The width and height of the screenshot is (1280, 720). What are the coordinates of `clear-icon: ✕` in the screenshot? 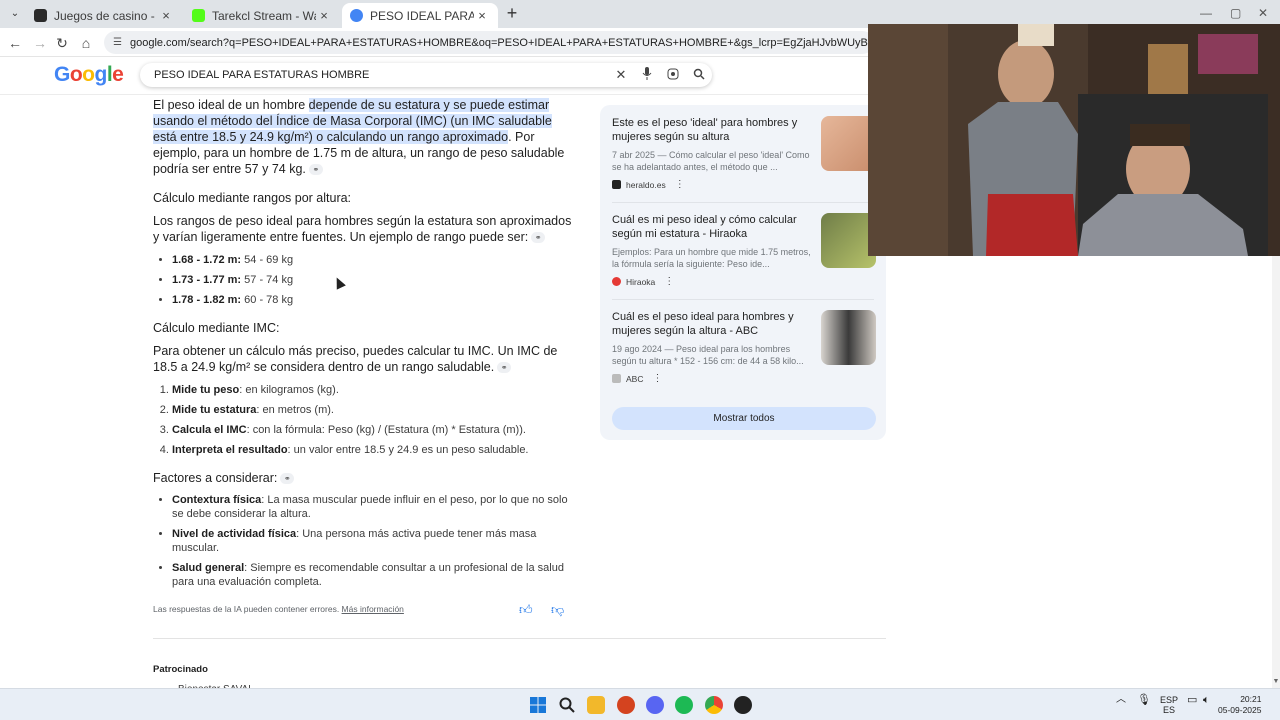 It's located at (621, 75).